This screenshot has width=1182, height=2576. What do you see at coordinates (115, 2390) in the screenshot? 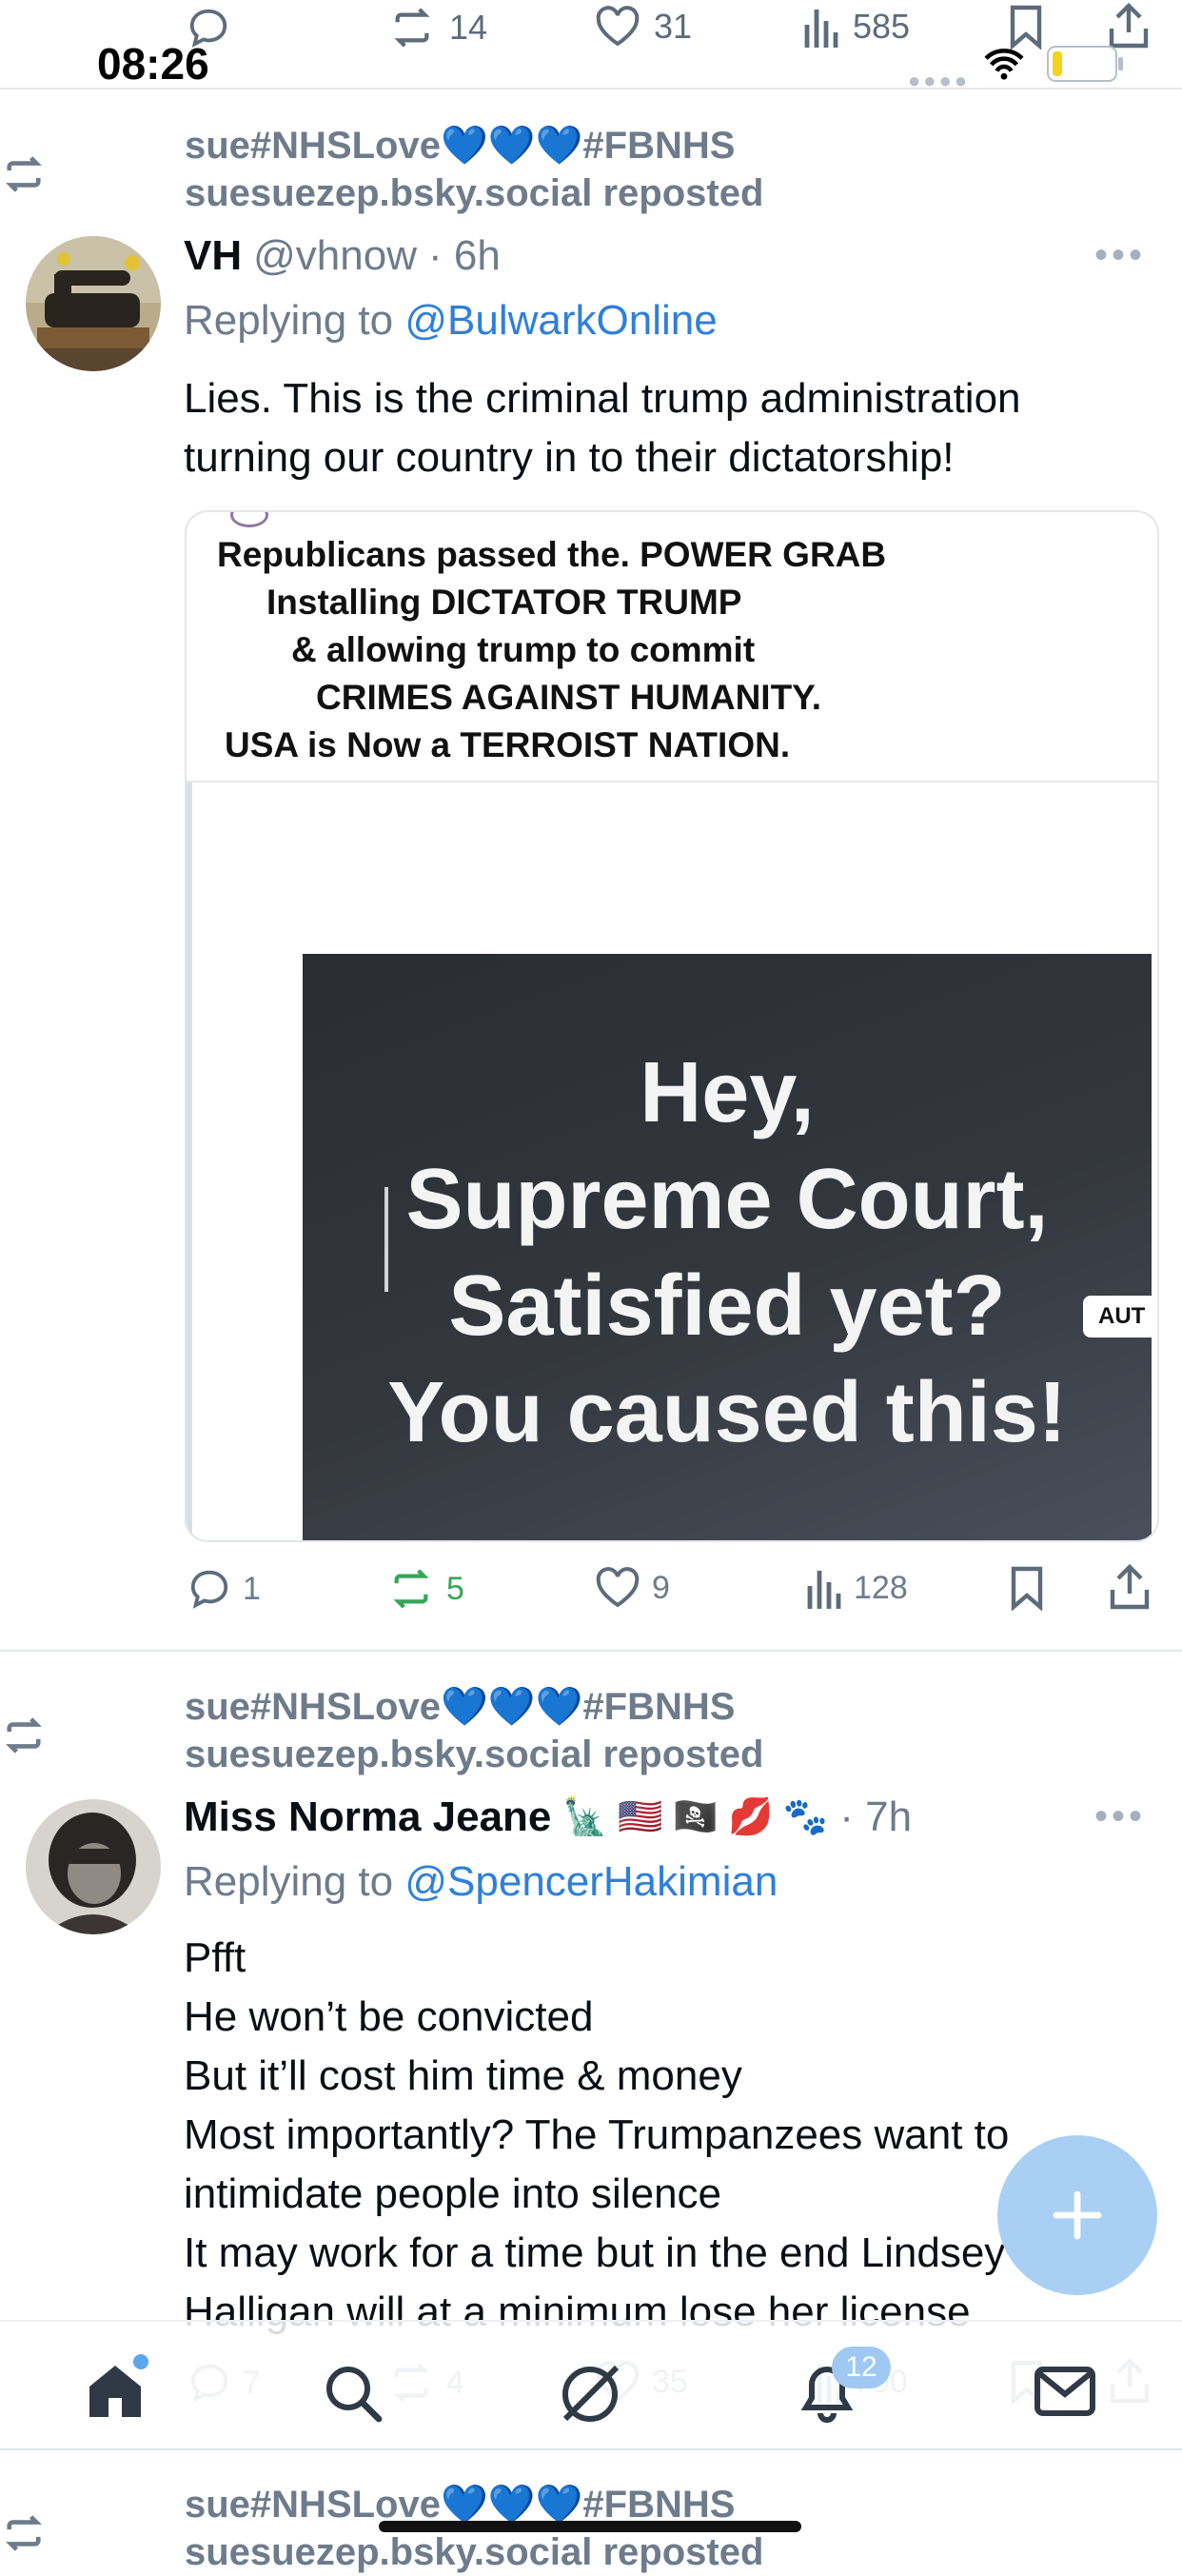
I see `home-icon` at bounding box center [115, 2390].